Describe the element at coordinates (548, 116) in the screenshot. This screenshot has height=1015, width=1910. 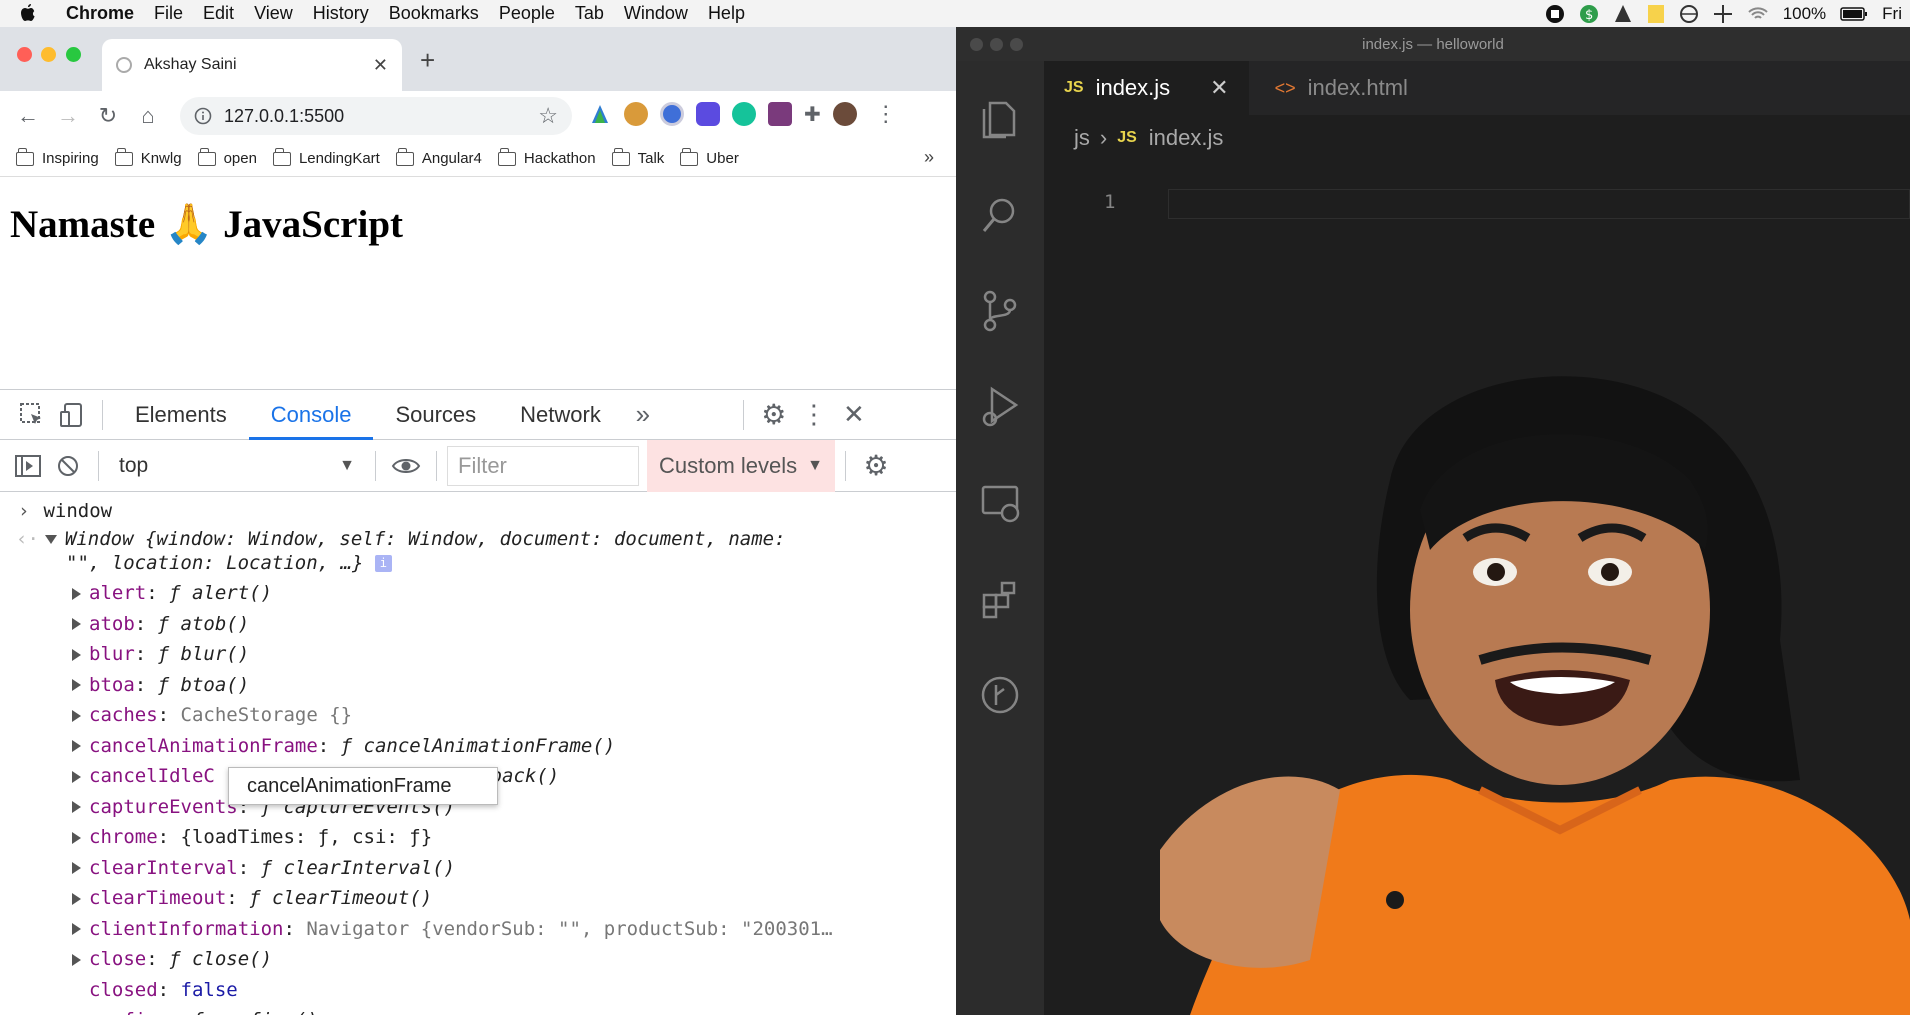
I see `bookmark-star-icon: ☆` at that location.